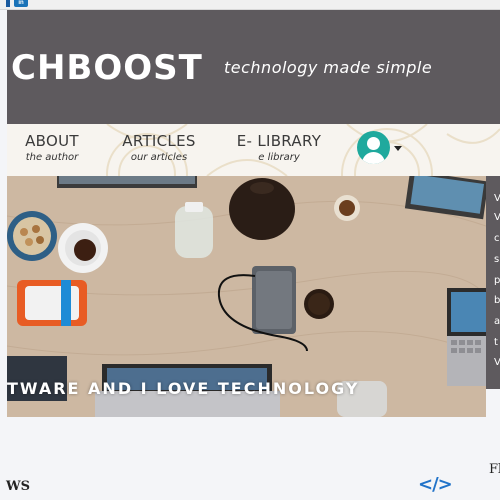 This screenshot has width=500, height=500. What do you see at coordinates (493, 282) in the screenshot?
I see `side-panel: V V c s p b a t V` at bounding box center [493, 282].